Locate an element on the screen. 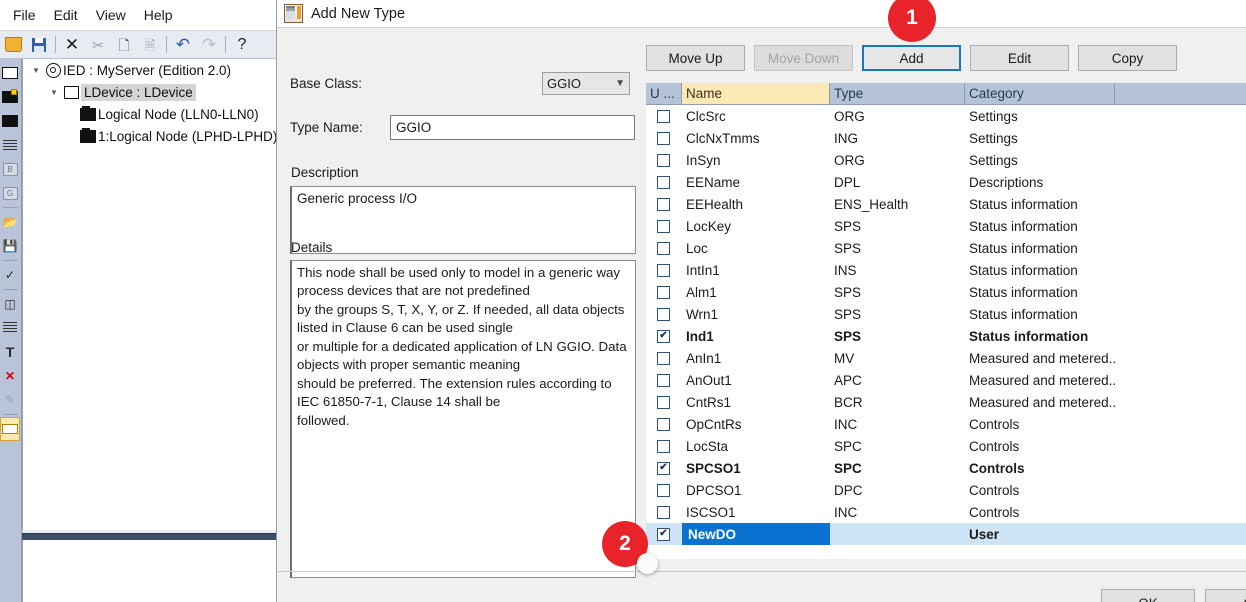 The height and width of the screenshot is (602, 1246). row-type-cell: SPS is located at coordinates (848, 336).